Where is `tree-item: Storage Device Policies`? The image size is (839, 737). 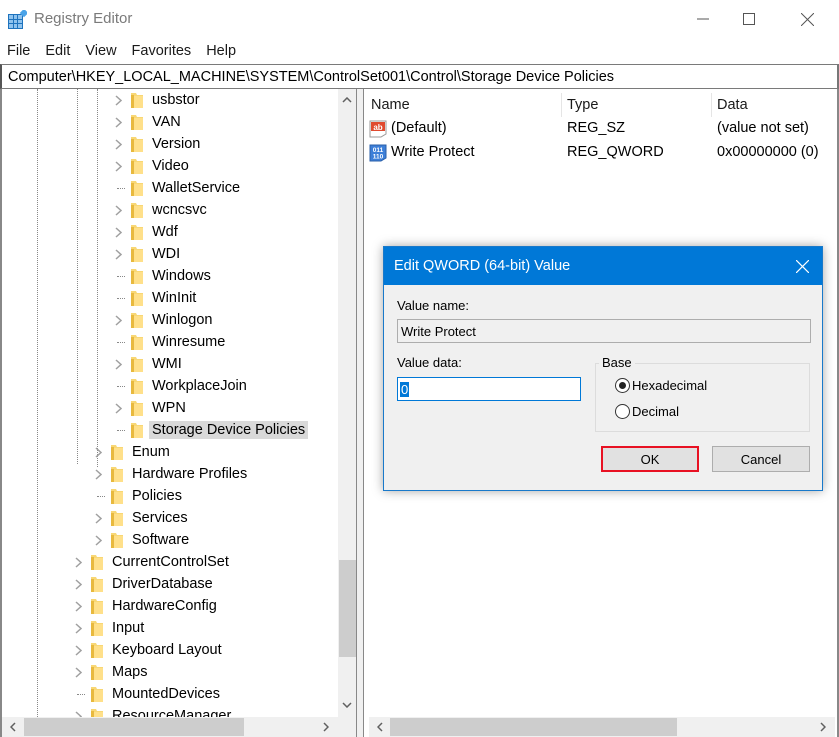
tree-item: Storage Device Policies is located at coordinates (170, 430).